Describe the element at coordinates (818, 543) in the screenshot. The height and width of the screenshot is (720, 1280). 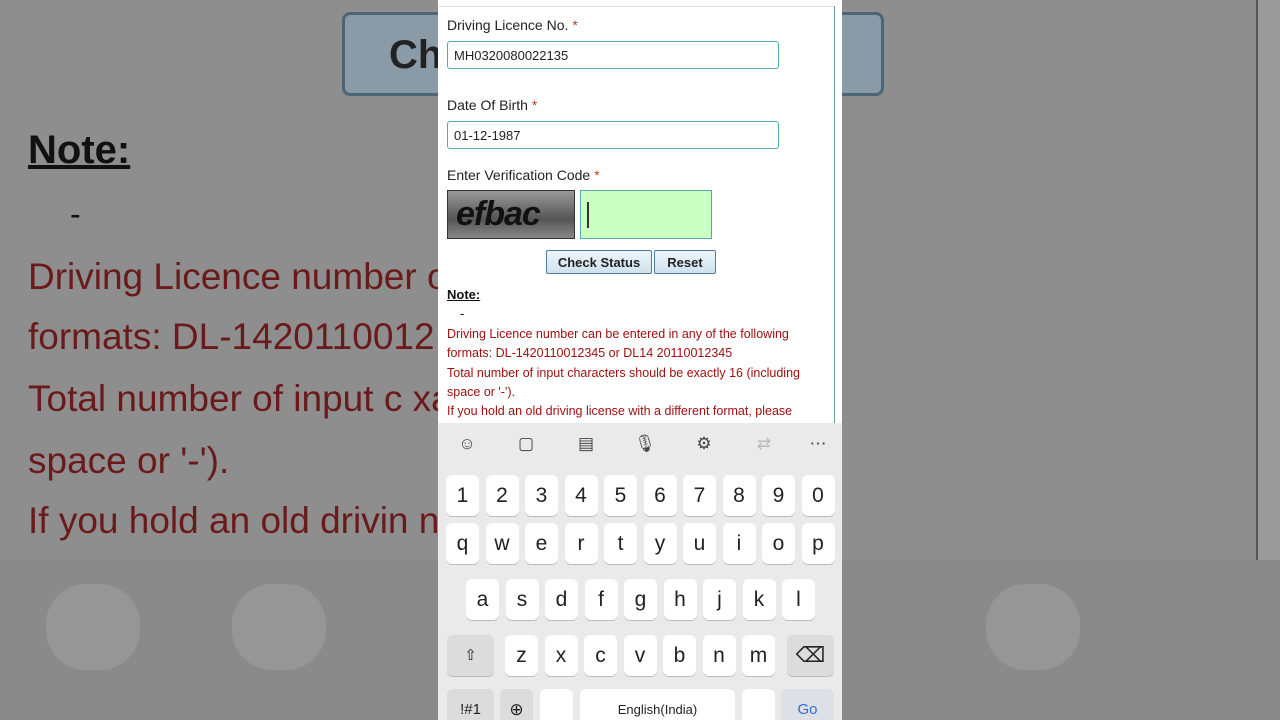
I see `key-p: p` at that location.